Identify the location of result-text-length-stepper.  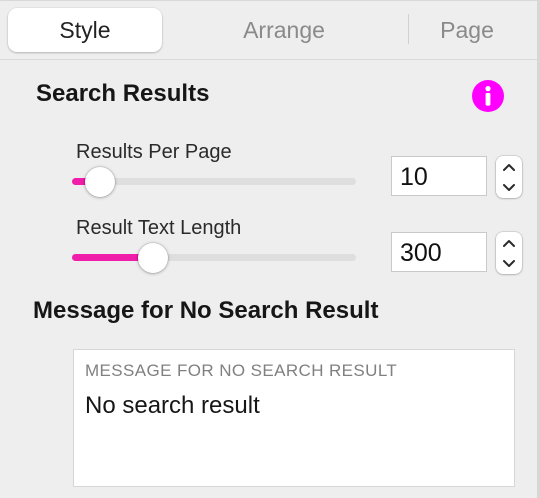
(509, 253).